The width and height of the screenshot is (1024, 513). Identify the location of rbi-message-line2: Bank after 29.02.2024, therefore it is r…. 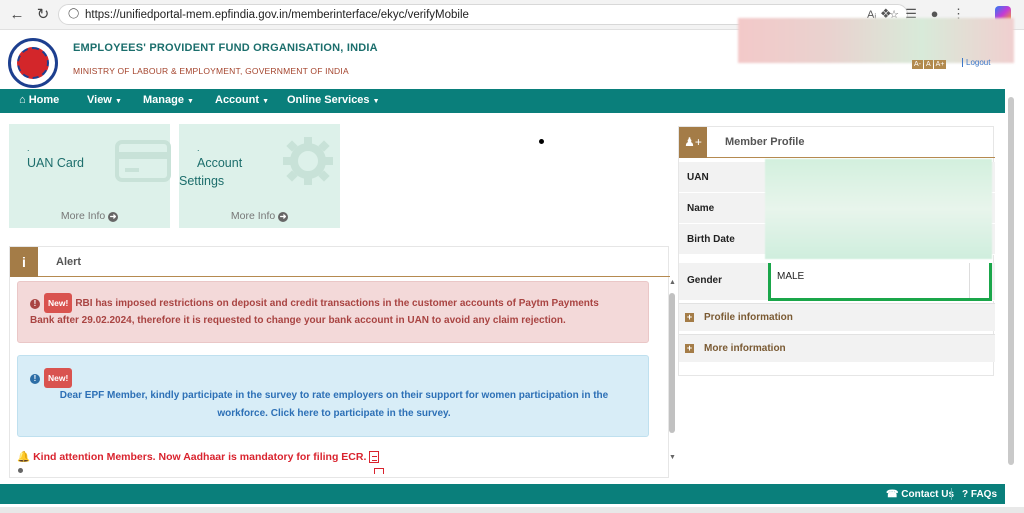
(298, 320).